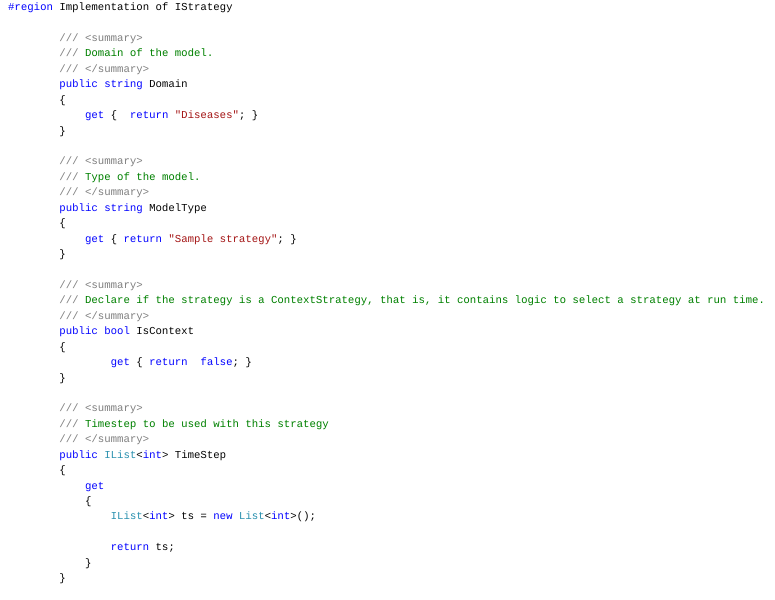  Describe the element at coordinates (120, 8) in the screenshot. I see `code-line: #region Implementation of IStrategy` at that location.